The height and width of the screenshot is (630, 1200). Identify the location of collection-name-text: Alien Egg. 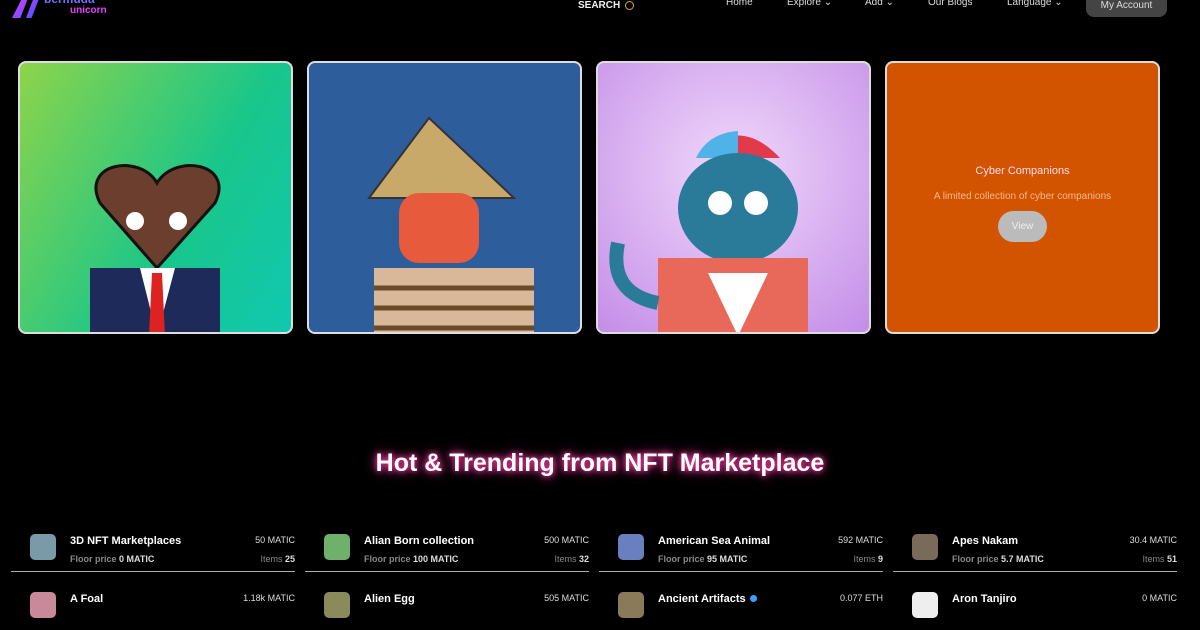
(389, 599).